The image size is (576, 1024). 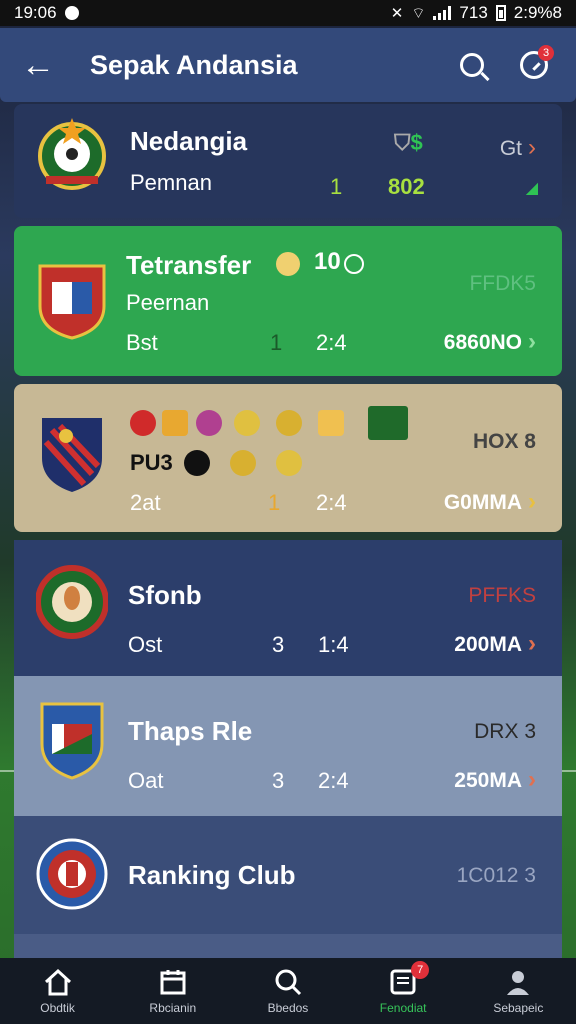 What do you see at coordinates (58, 982) in the screenshot?
I see `home-icon` at bounding box center [58, 982].